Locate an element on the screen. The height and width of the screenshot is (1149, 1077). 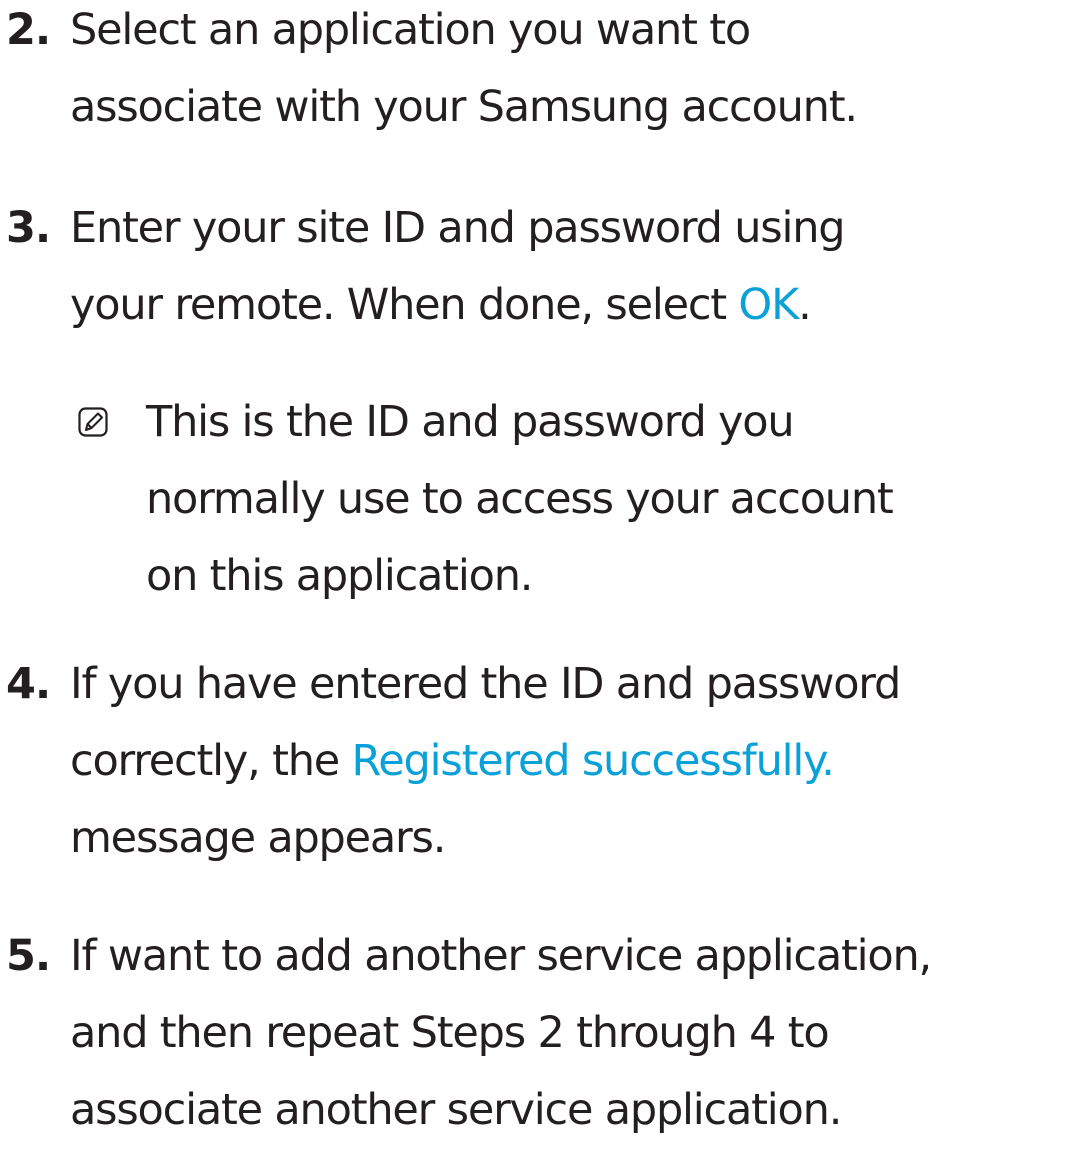
step-text: correctly, the is located at coordinates (211, 761).